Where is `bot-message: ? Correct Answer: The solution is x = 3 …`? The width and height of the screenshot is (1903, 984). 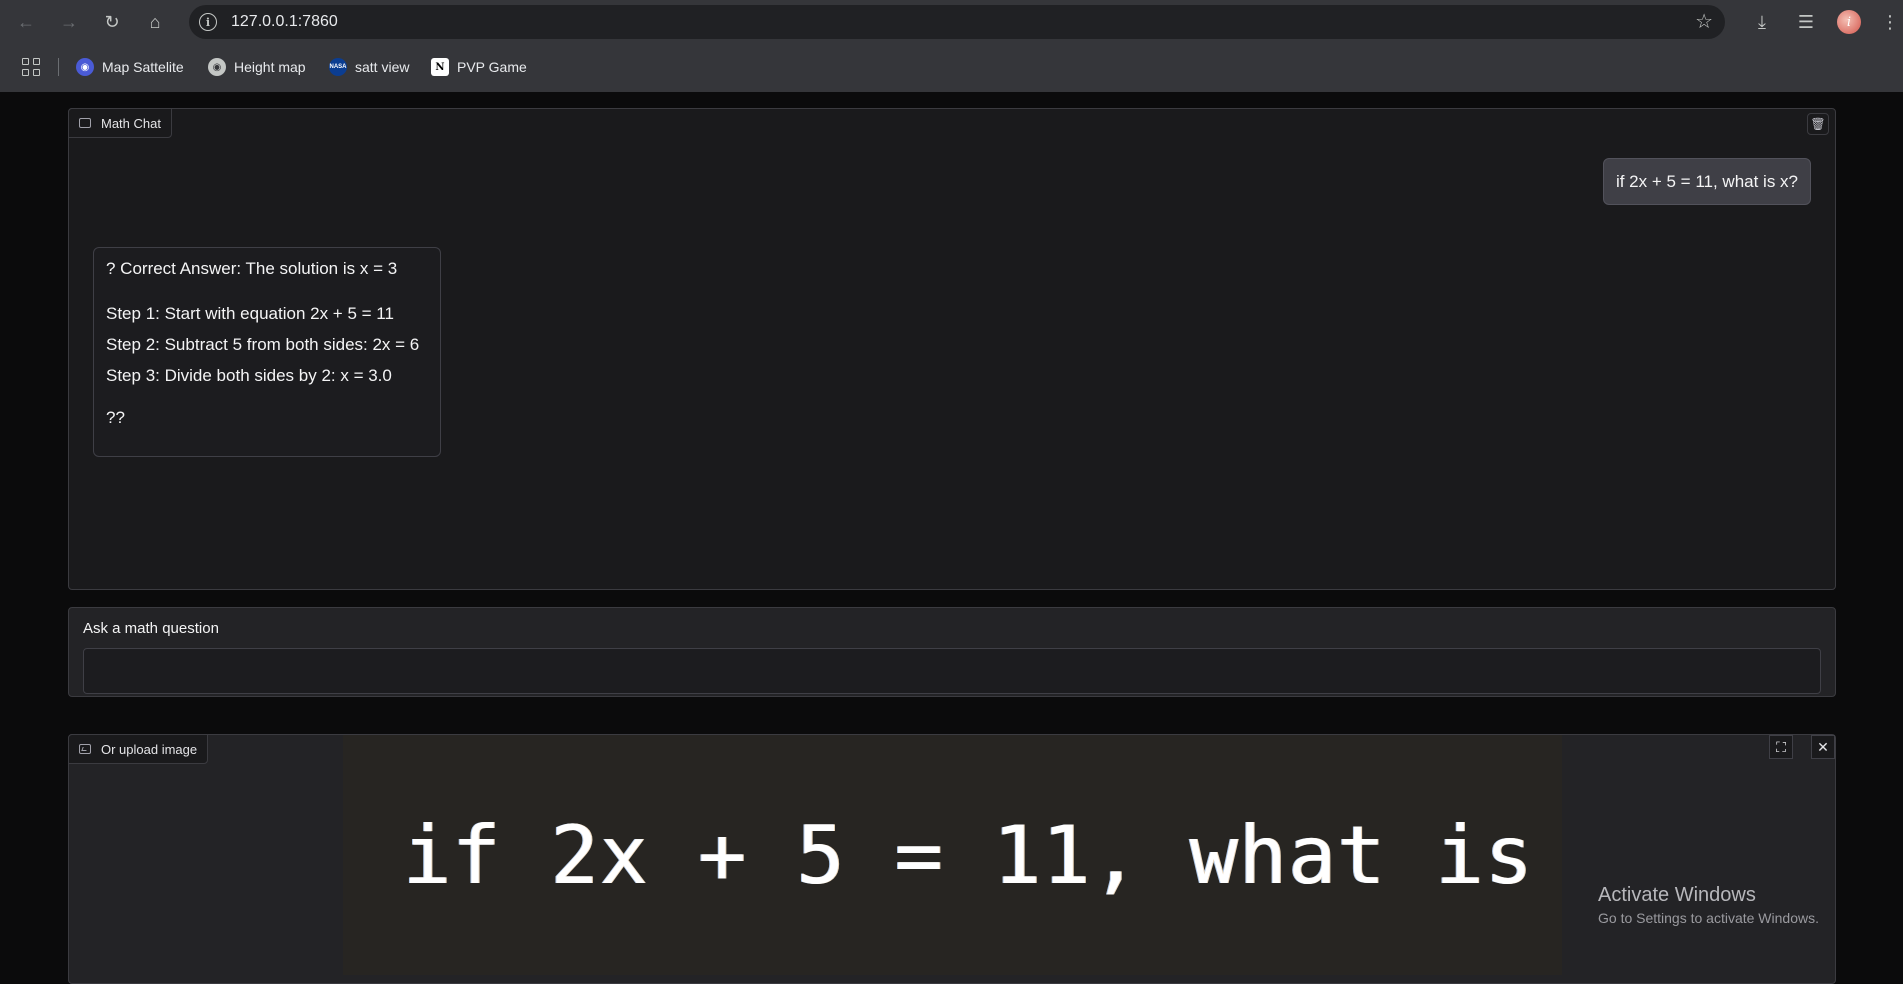 bot-message: ? Correct Answer: The solution is x = 3 … is located at coordinates (267, 352).